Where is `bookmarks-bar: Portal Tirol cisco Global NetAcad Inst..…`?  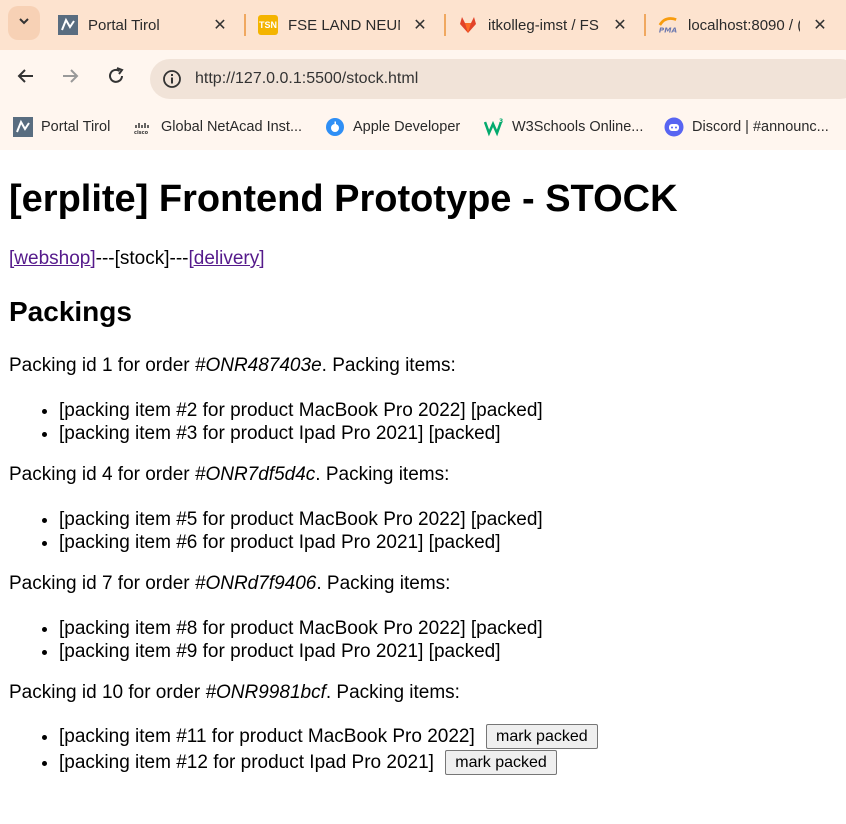 bookmarks-bar: Portal Tirol cisco Global NetAcad Inst..… is located at coordinates (423, 128).